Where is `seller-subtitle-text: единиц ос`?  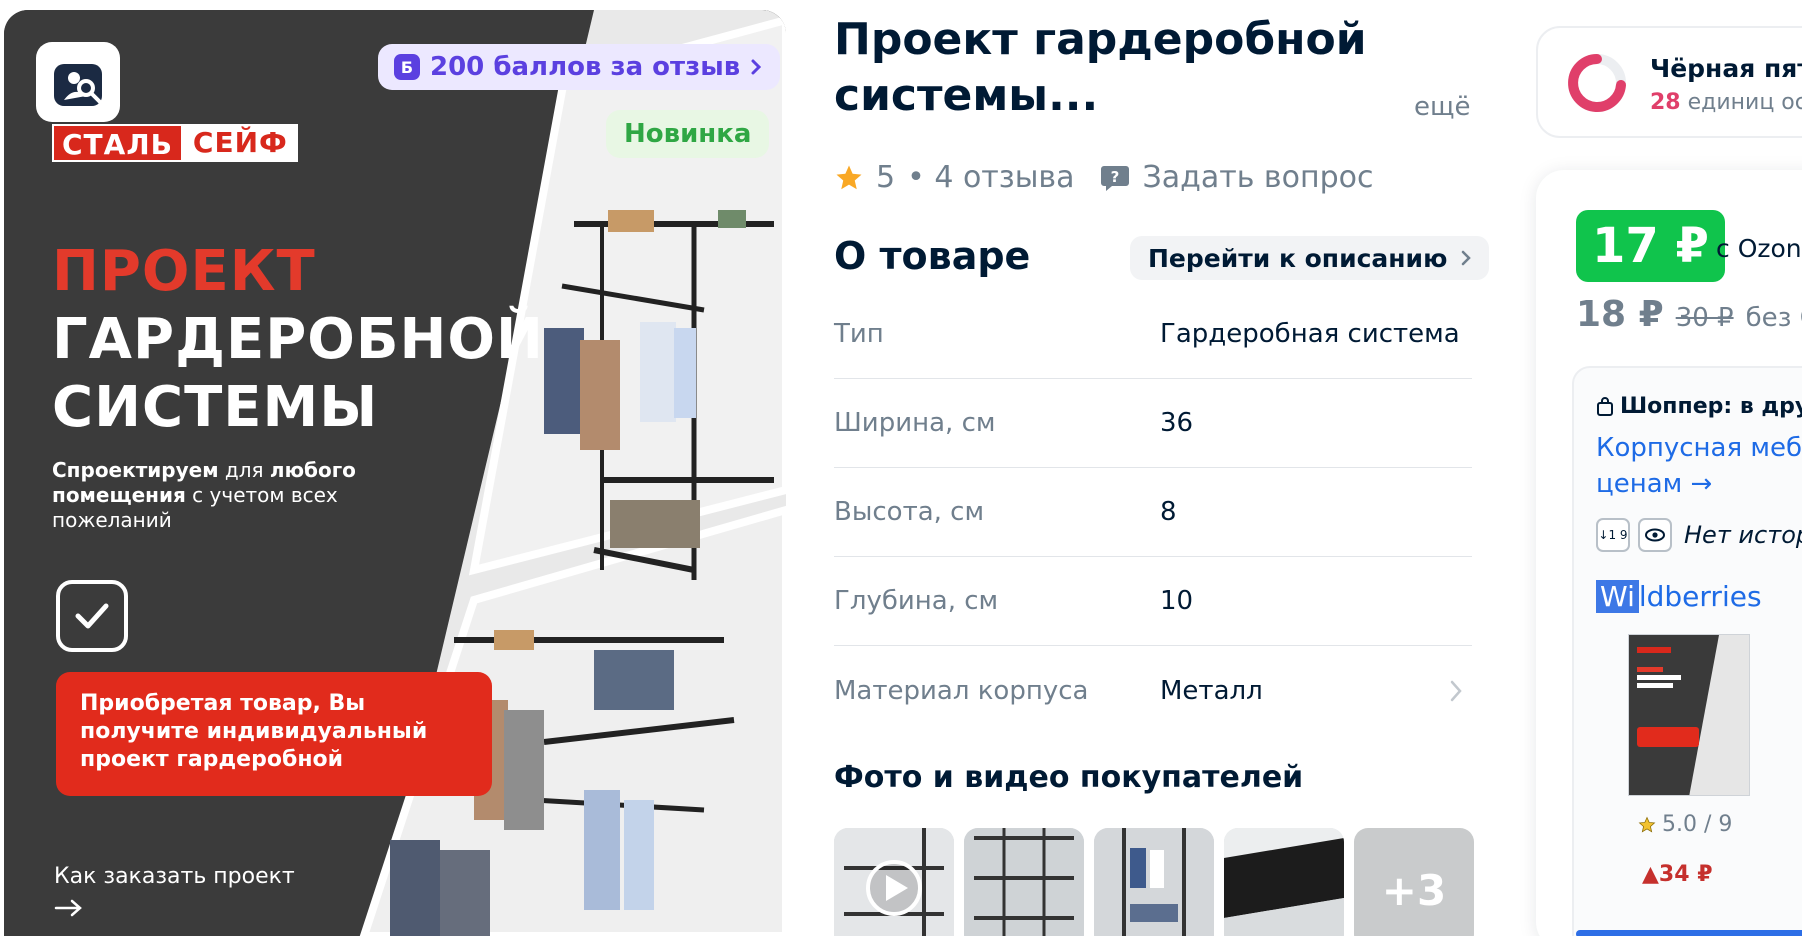 seller-subtitle-text: единиц ос is located at coordinates (1741, 102).